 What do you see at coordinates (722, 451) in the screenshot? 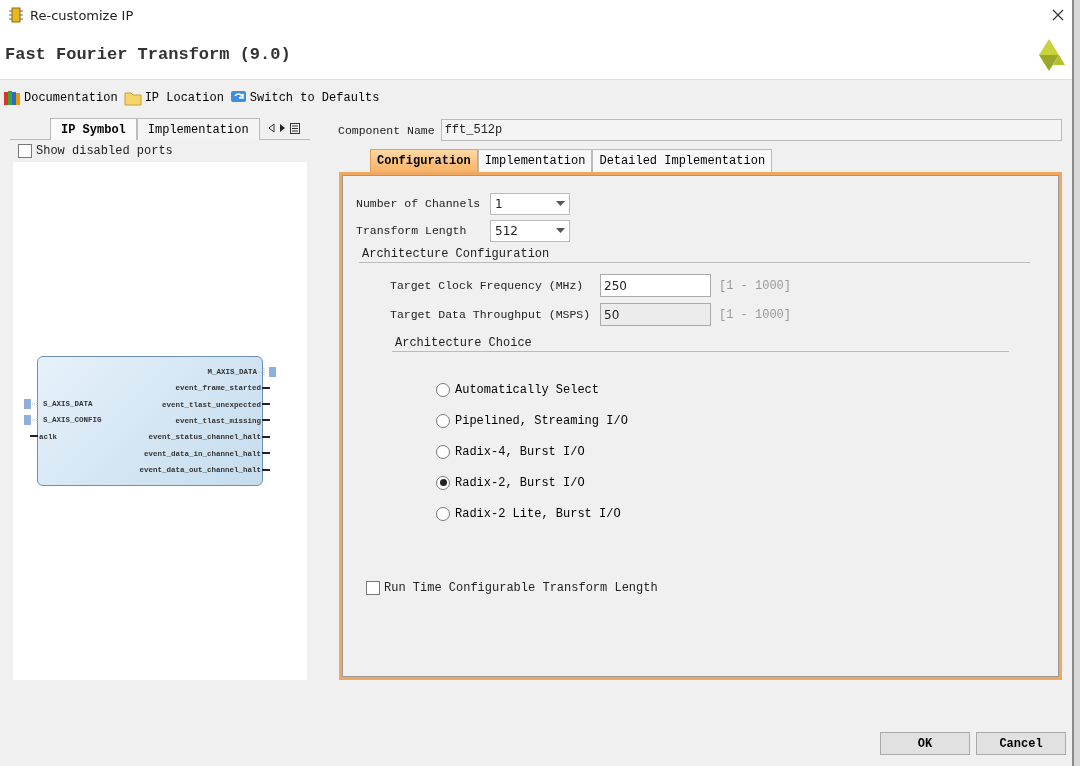
I see `radio-option: Radix-4, Burst I/O` at bounding box center [722, 451].